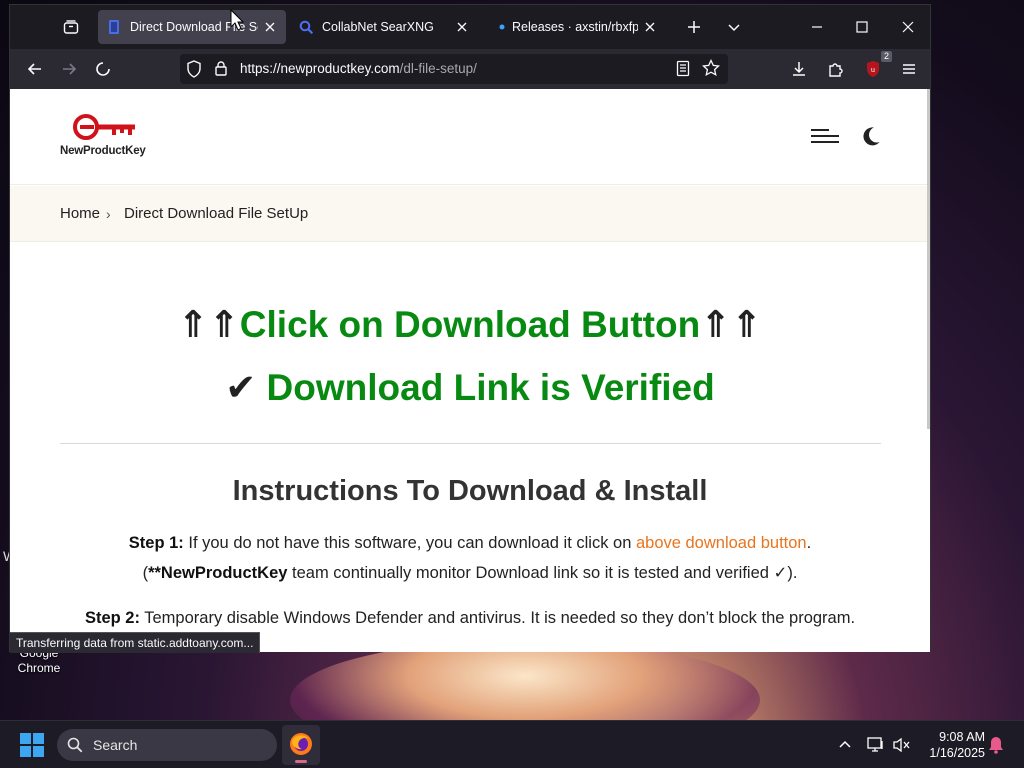 This screenshot has height=768, width=1024. I want to click on download-headline: ⇑⇑Click on Download Button⇑⇑, so click(470, 324).